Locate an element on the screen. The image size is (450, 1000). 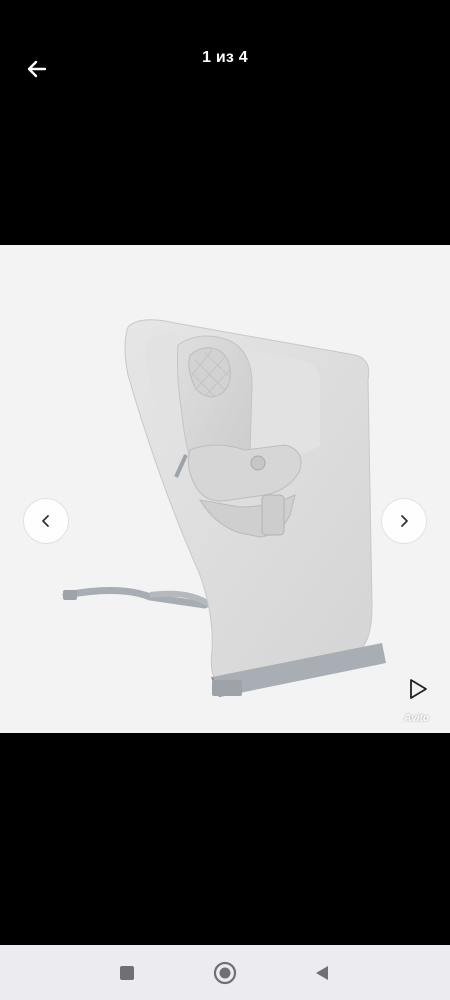
next-image-button is located at coordinates (404, 521).